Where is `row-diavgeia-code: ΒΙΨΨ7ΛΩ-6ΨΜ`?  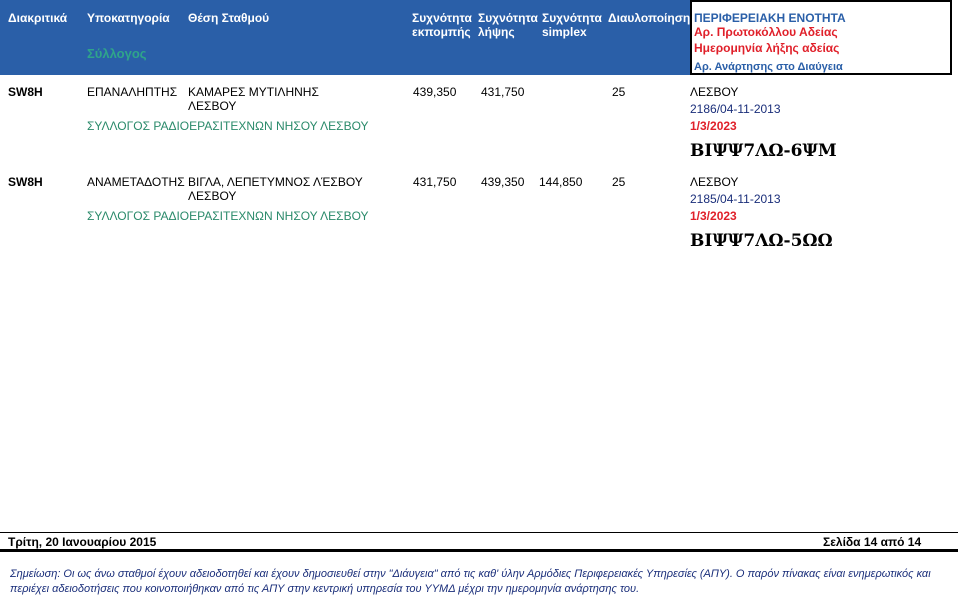
row-diavgeia-code: ΒΙΨΨ7ΛΩ-6ΨΜ is located at coordinates (763, 151).